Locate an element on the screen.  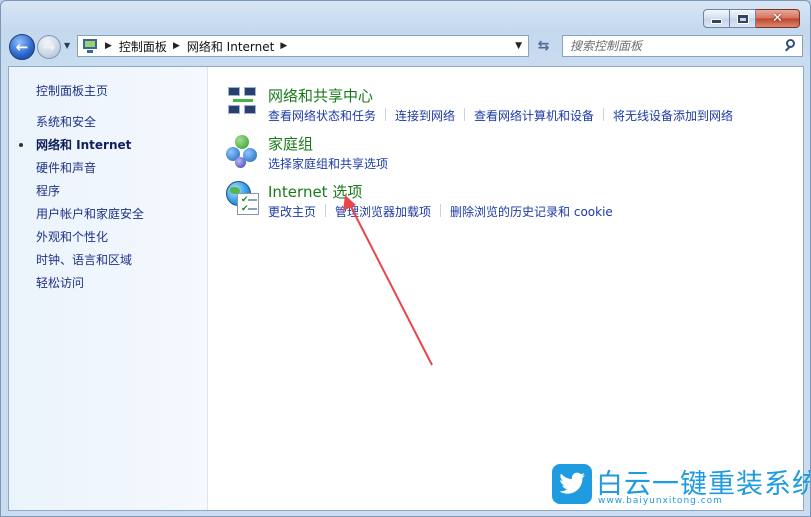
connect-to-network-link: 连接到网络 is located at coordinates (425, 115).